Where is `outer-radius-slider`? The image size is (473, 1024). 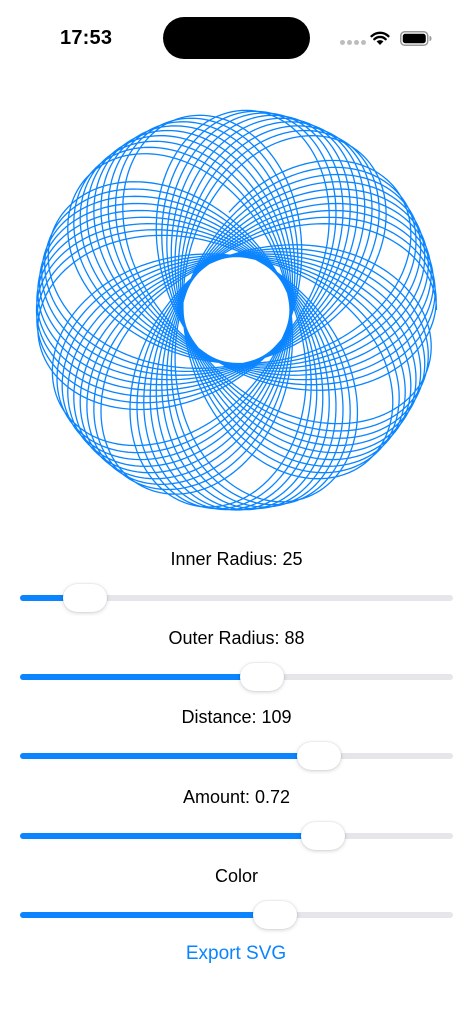
outer-radius-slider is located at coordinates (236, 678).